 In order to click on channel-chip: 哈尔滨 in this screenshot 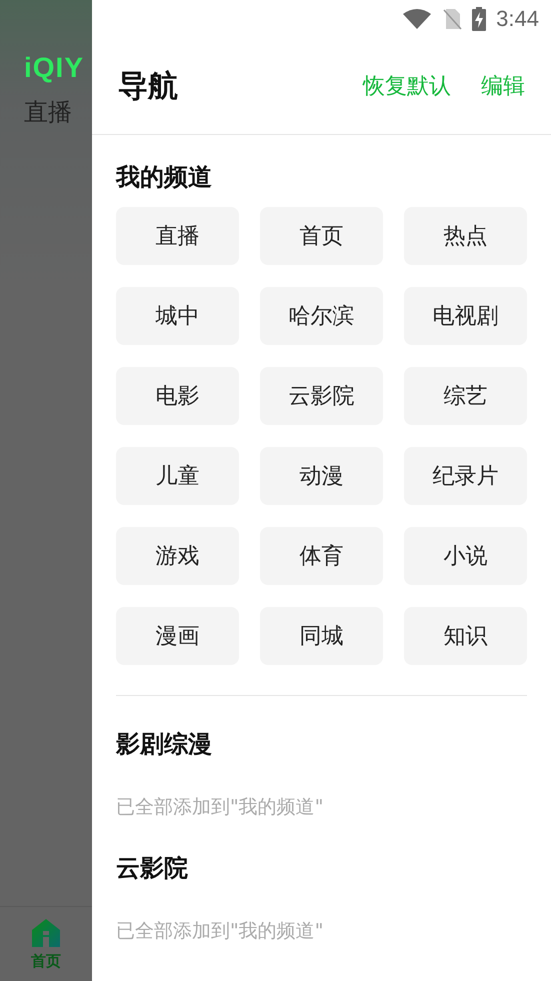, I will do `click(321, 316)`.